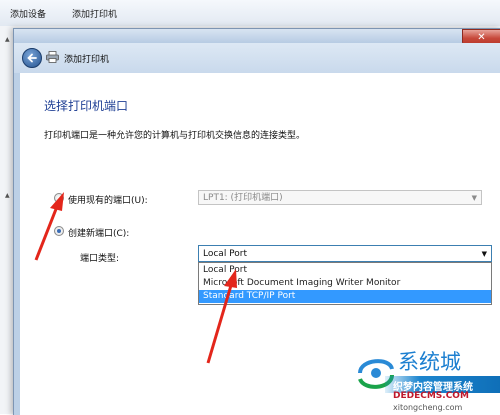 This screenshot has width=500, height=415. Describe the element at coordinates (243, 198) in the screenshot. I see `existing-port-value: LPT1: (打印机端口)` at that location.